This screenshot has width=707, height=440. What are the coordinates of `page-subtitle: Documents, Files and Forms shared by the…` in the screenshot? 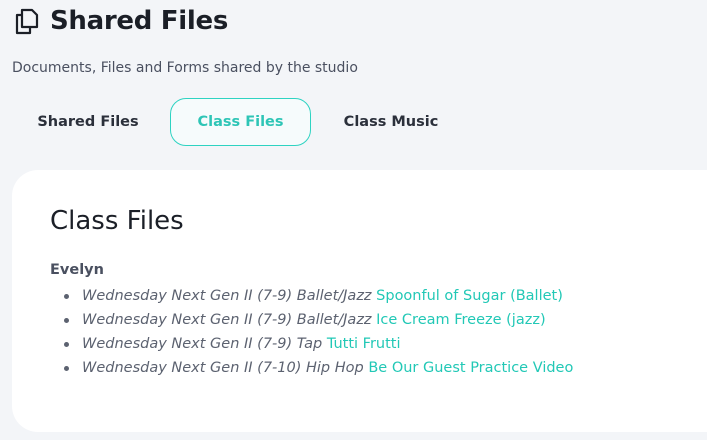 It's located at (185, 68).